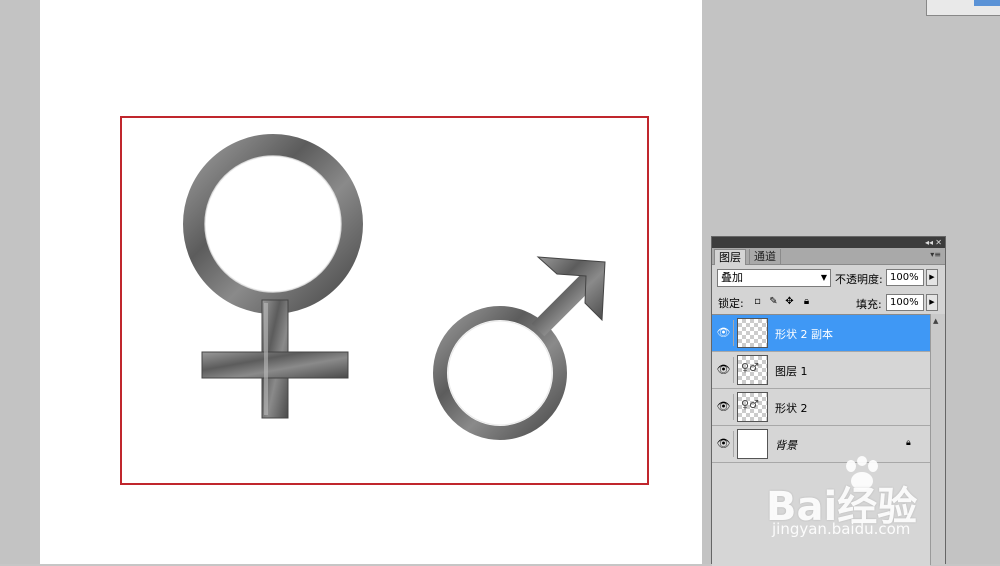 This screenshot has width=1000, height=566. I want to click on blend-mode-select: 叠加 ▼, so click(774, 278).